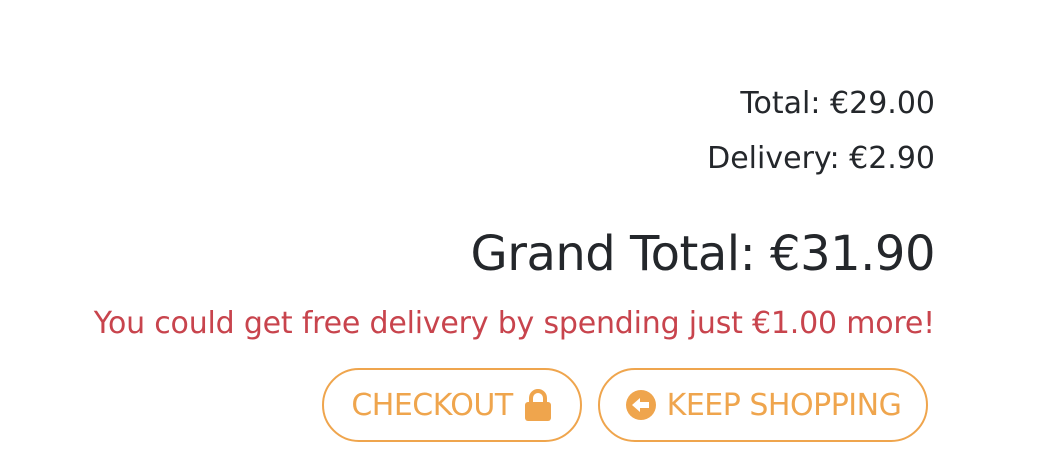  I want to click on checkout-button-label: CHECKOUT, so click(432, 405).